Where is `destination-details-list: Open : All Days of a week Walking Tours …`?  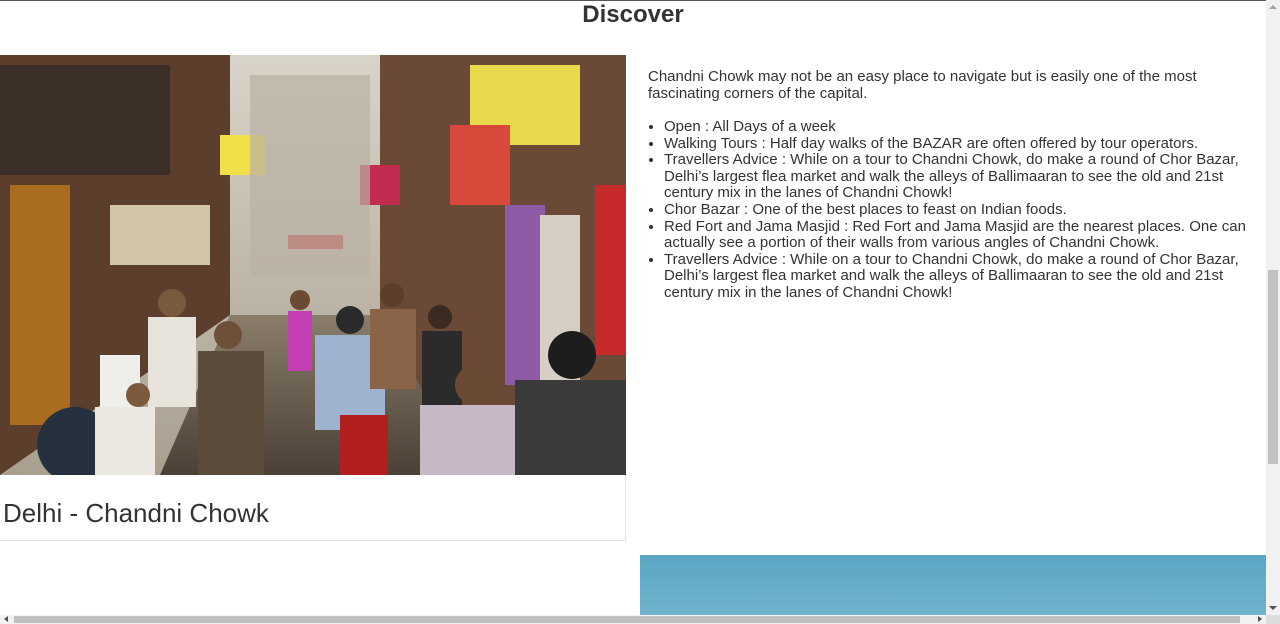 destination-details-list: Open : All Days of a week Walking Tours … is located at coordinates (956, 210).